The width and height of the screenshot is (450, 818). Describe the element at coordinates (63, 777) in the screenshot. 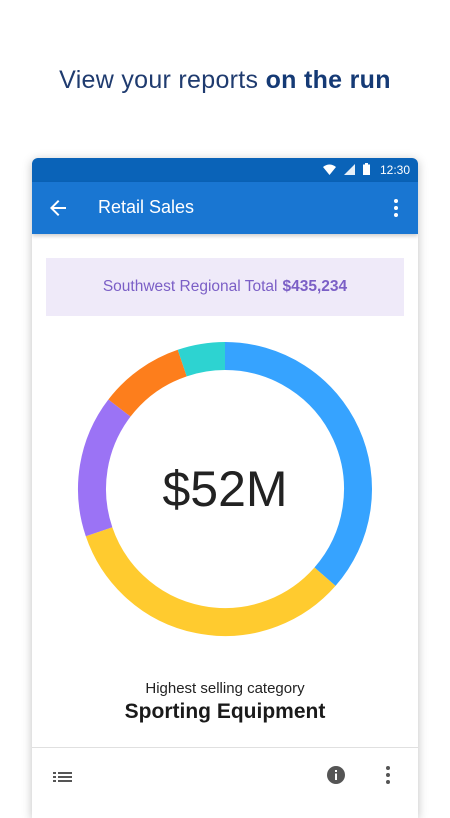

I see `list-icon` at that location.